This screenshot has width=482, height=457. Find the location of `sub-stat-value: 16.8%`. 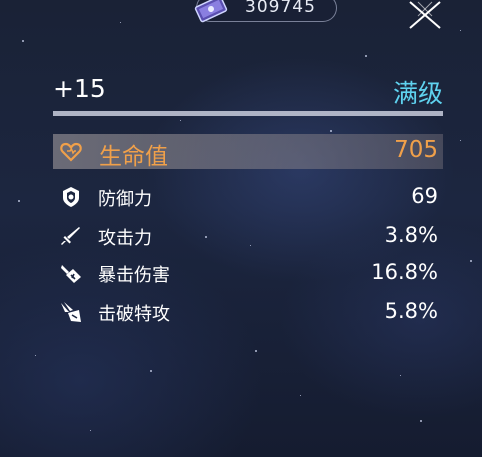

sub-stat-value: 16.8% is located at coordinates (404, 272).